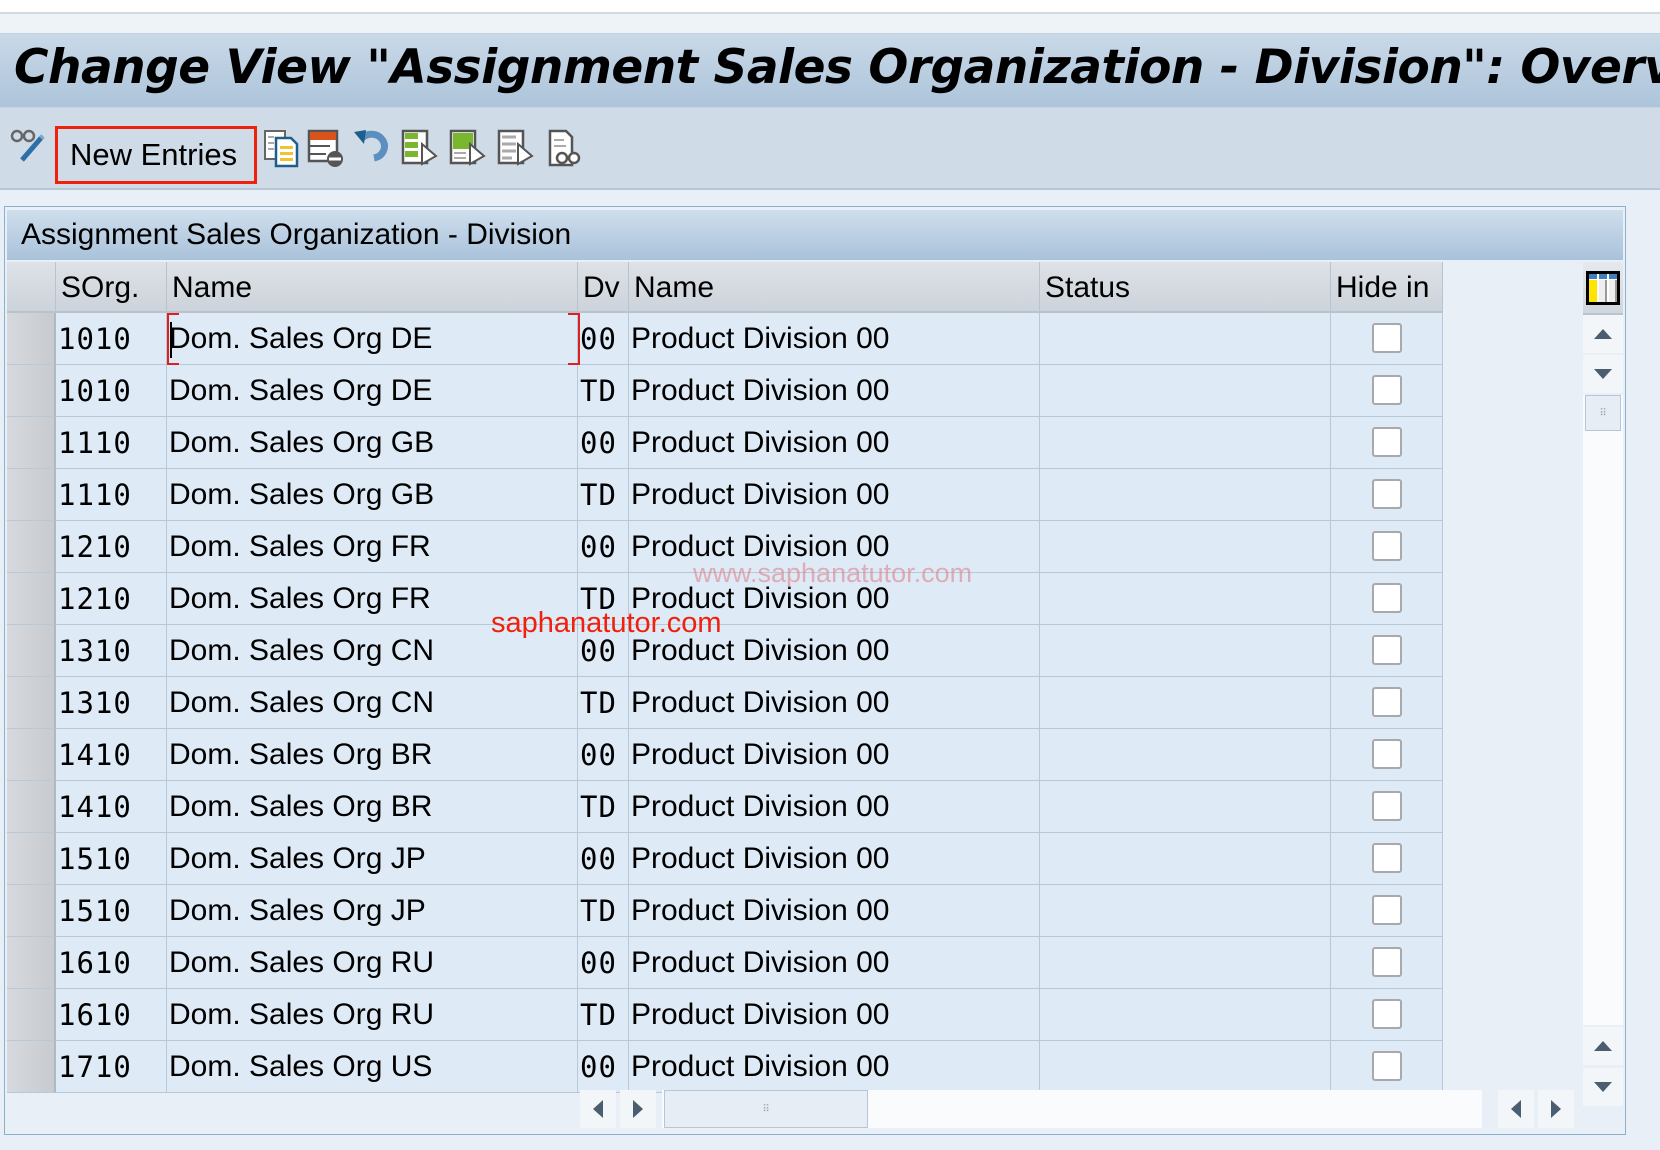 This screenshot has height=1150, width=1660. What do you see at coordinates (468, 148) in the screenshot?
I see `select-block-icon` at bounding box center [468, 148].